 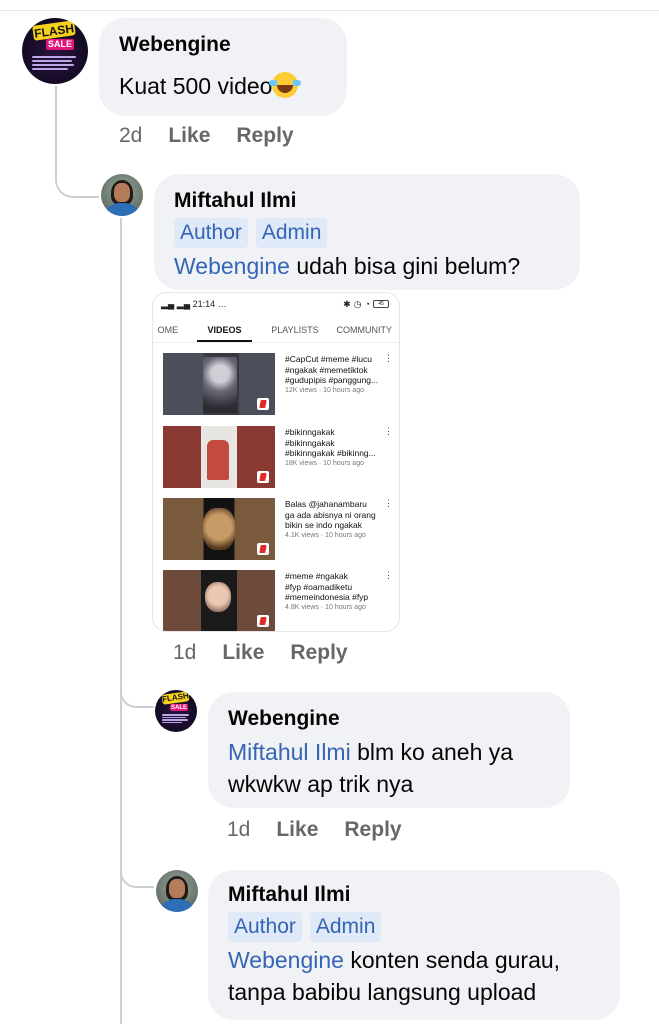 What do you see at coordinates (285, 85) in the screenshot?
I see `laughing-emoji-icon` at bounding box center [285, 85].